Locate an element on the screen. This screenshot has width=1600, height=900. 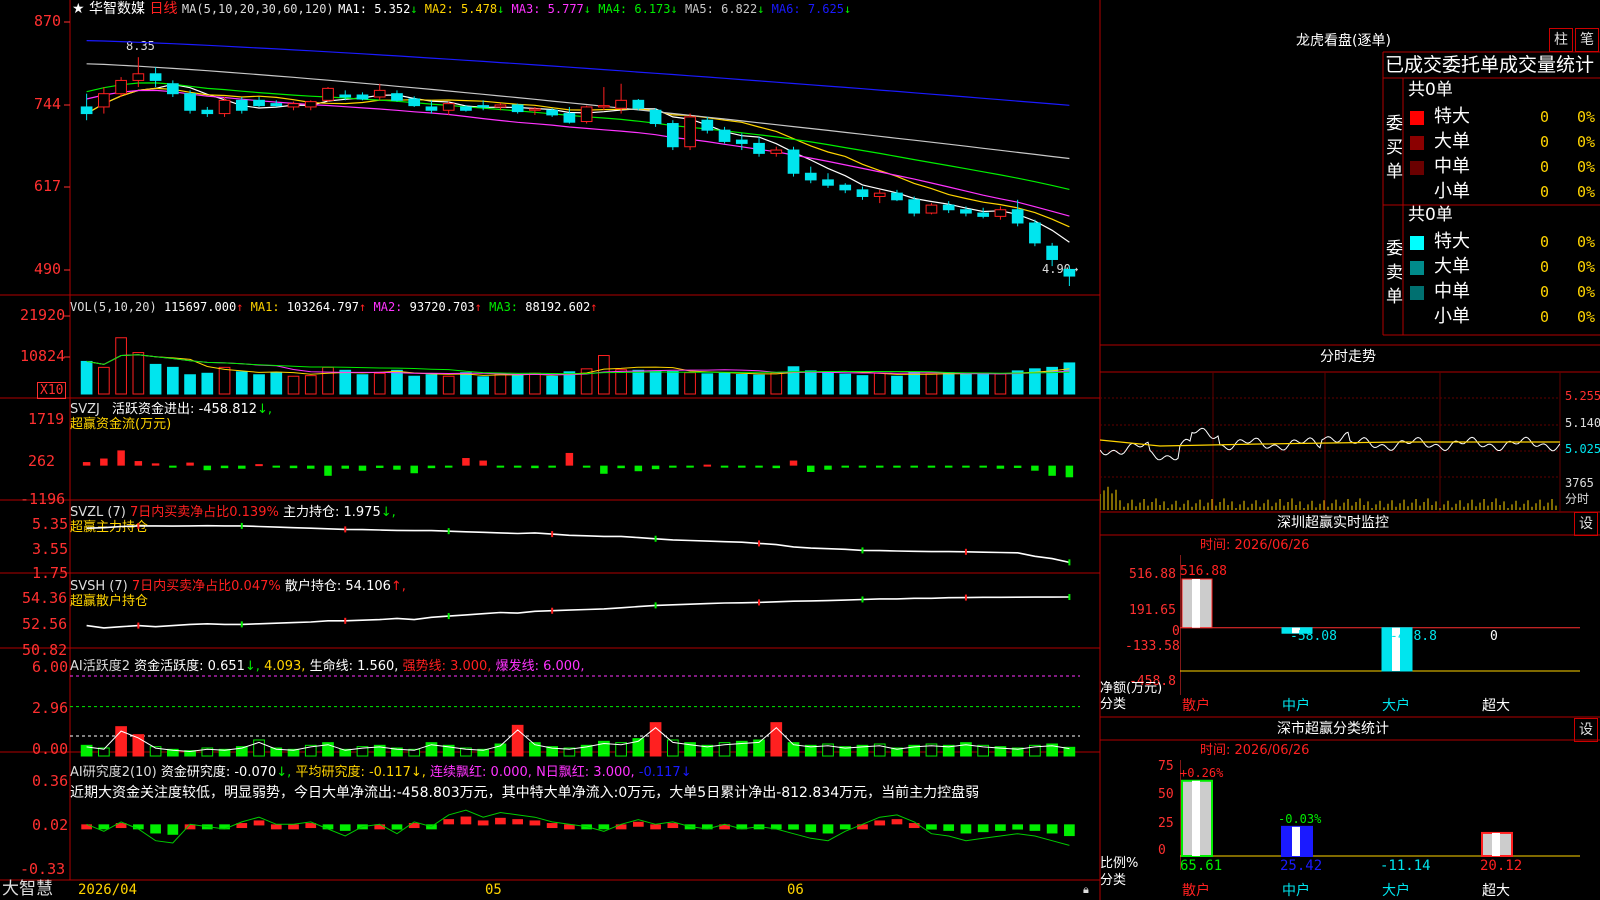
ai-active-line is located at coordinates (578, 740).